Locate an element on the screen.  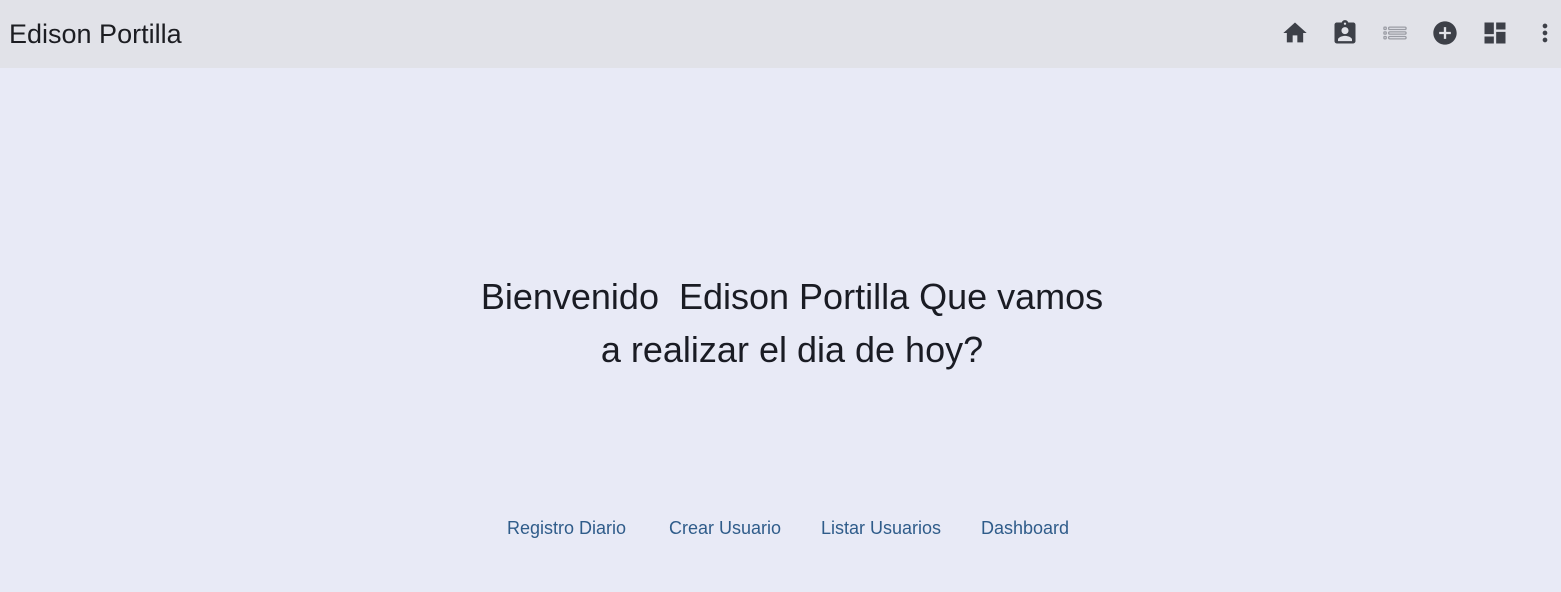
home-button is located at coordinates (1295, 33).